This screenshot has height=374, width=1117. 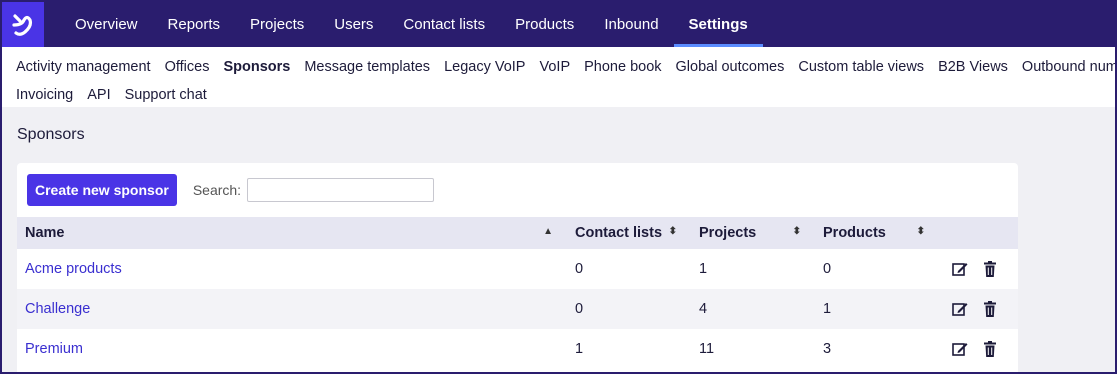 What do you see at coordinates (707, 349) in the screenshot?
I see `projects-cell: 11` at bounding box center [707, 349].